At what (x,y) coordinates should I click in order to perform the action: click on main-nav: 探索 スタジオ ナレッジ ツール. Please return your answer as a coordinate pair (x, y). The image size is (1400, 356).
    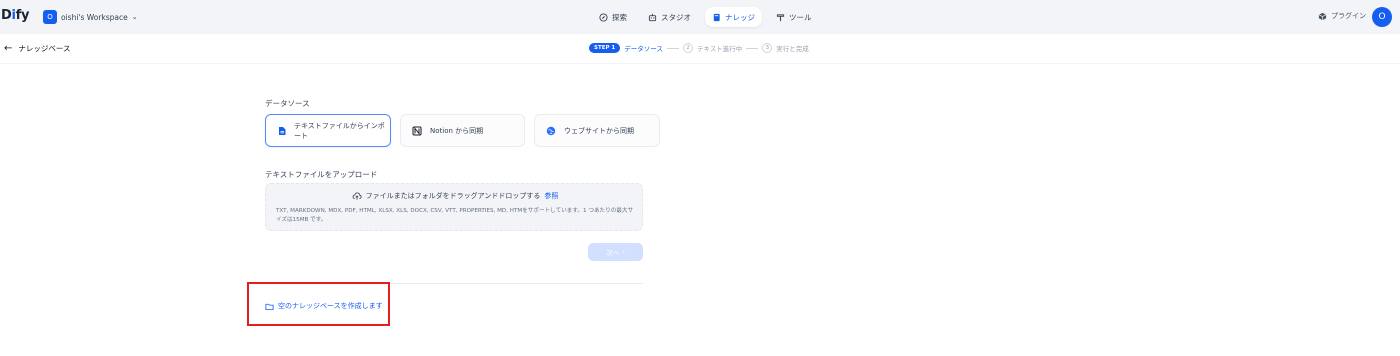
    Looking at the image, I should click on (705, 17).